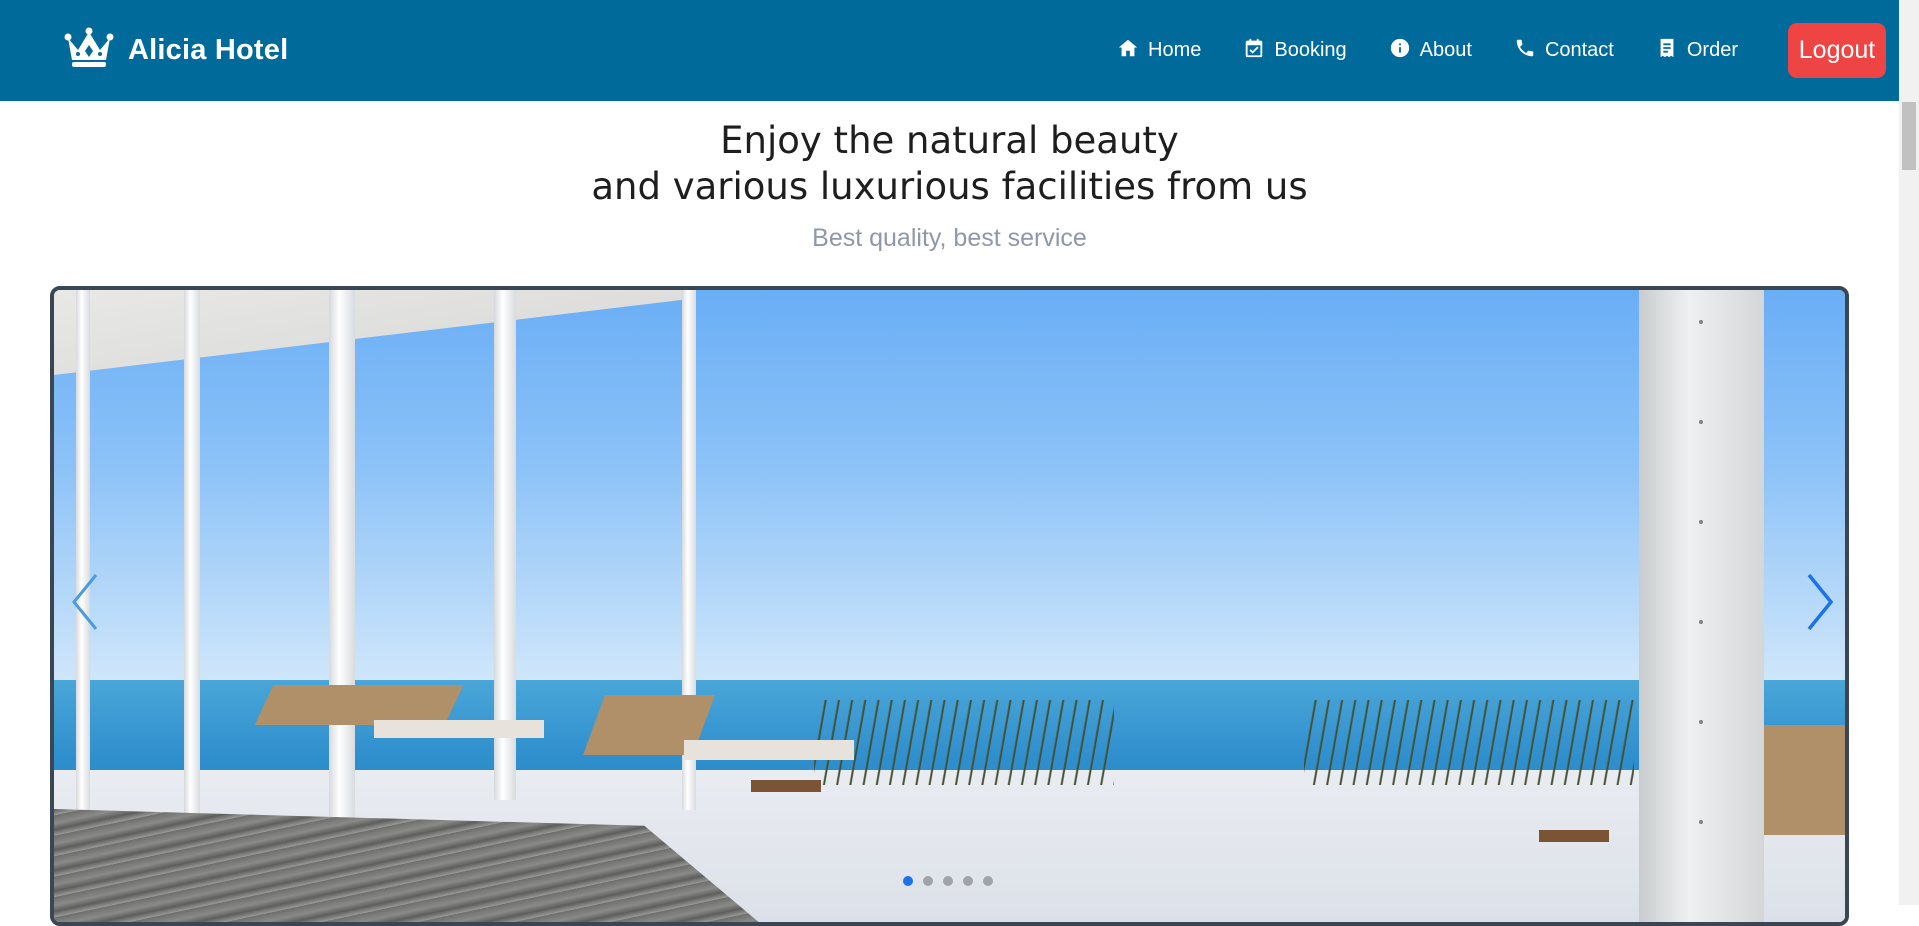  Describe the element at coordinates (1667, 51) in the screenshot. I see `receipt-icon` at that location.